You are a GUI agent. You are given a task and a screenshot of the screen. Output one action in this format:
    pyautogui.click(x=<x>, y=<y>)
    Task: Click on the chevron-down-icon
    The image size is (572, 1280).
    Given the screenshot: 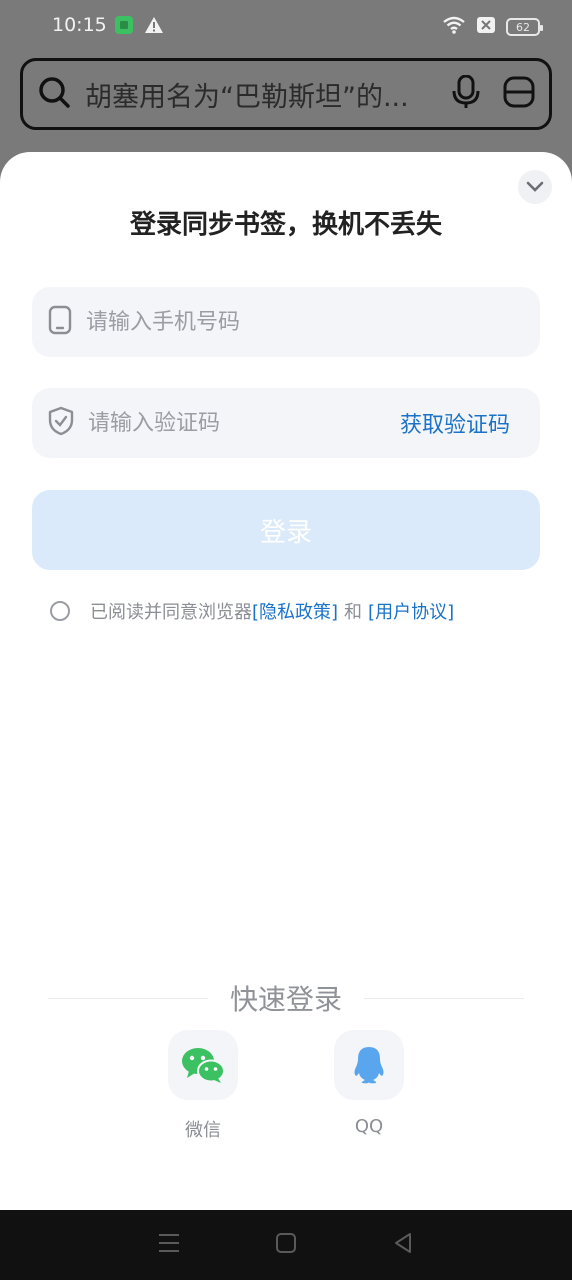 What is the action you would take?
    pyautogui.click(x=535, y=187)
    